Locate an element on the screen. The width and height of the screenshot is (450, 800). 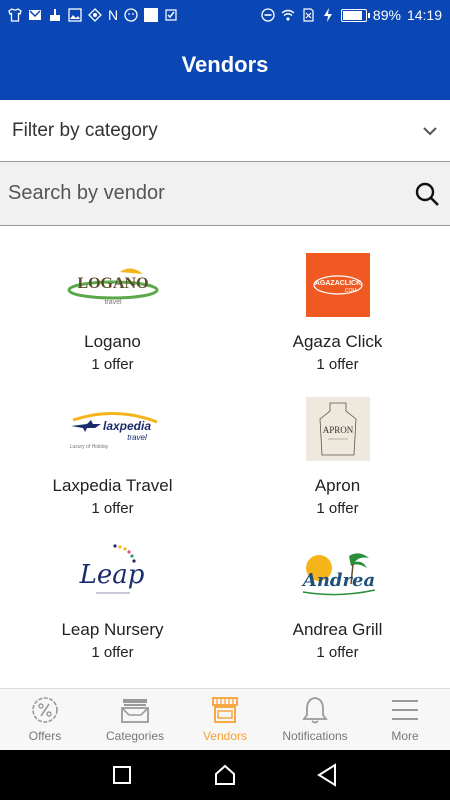
vendor-card-logano: LOGANO travel Logano 1 offer is located at coordinates (112, 311).